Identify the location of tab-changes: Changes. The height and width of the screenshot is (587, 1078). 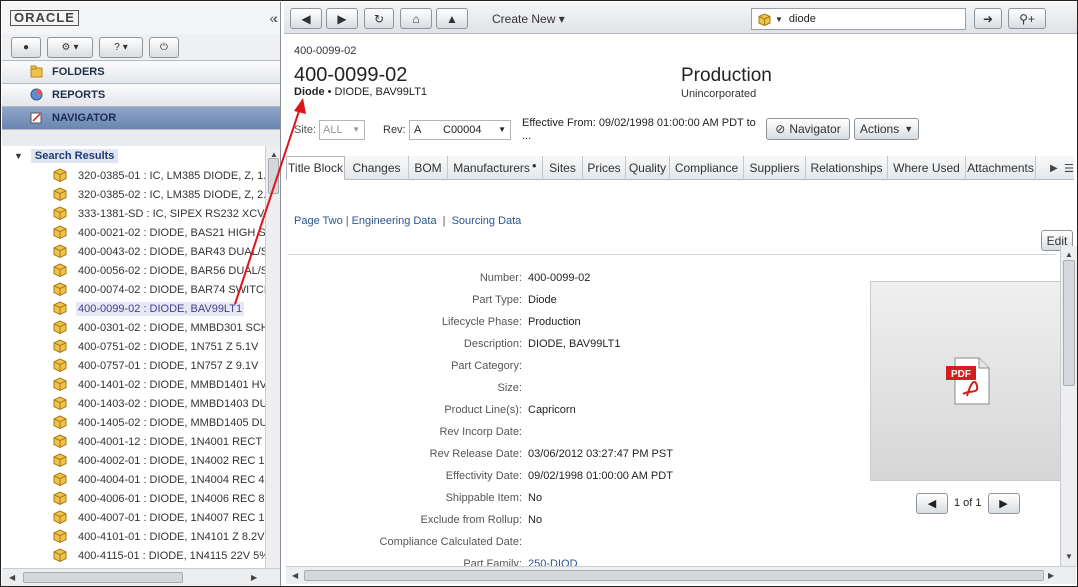
(377, 168).